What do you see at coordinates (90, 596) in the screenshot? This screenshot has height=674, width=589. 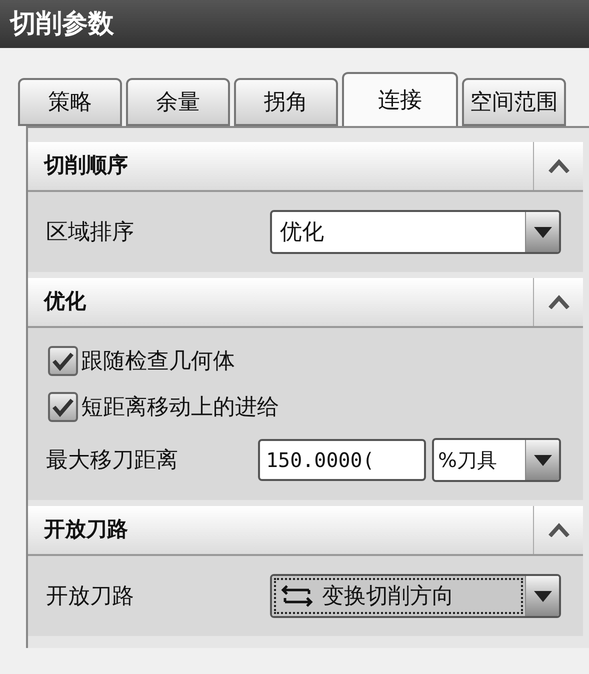 I see `field-label: 开放刀路` at bounding box center [90, 596].